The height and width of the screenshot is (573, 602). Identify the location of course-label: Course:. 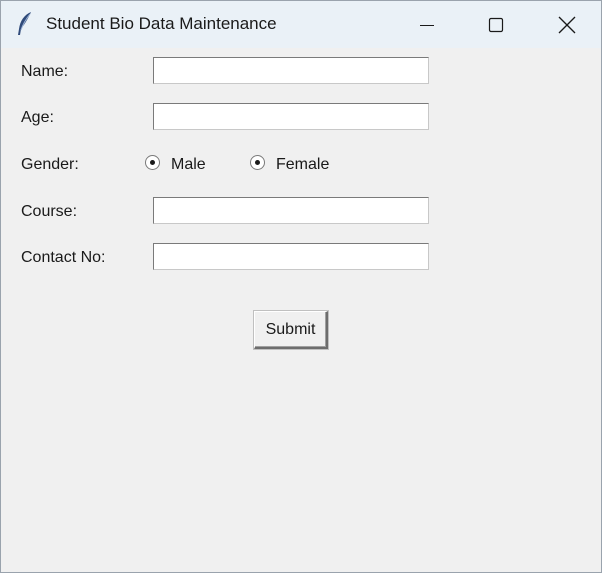
(49, 211).